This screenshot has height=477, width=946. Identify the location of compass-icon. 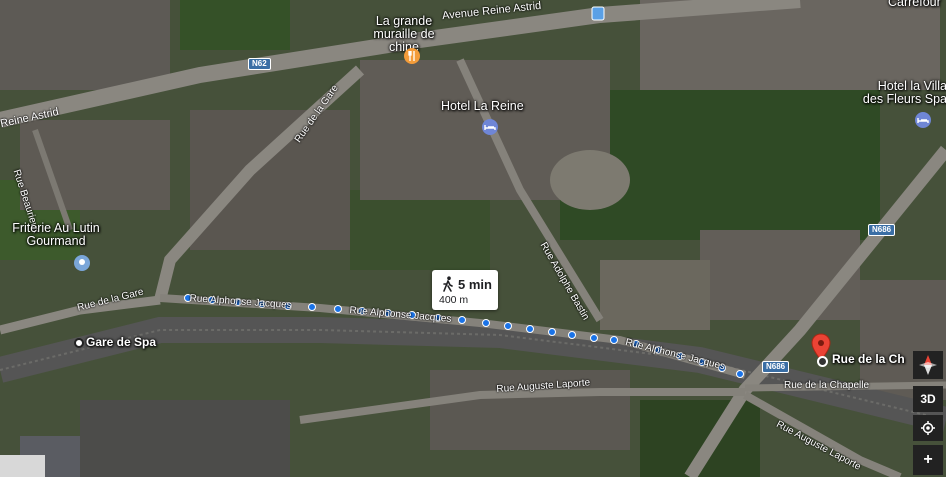
(928, 365).